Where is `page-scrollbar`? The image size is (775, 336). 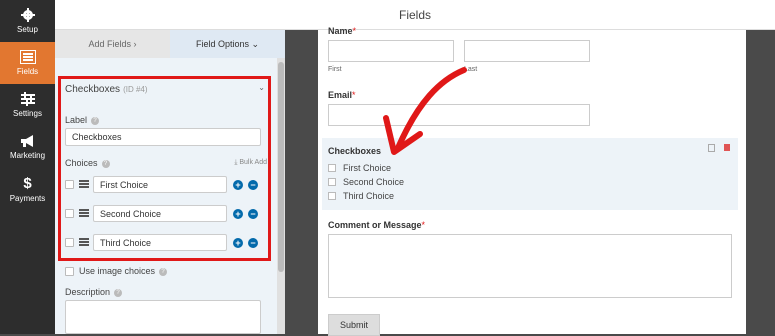 page-scrollbar is located at coordinates (767, 182).